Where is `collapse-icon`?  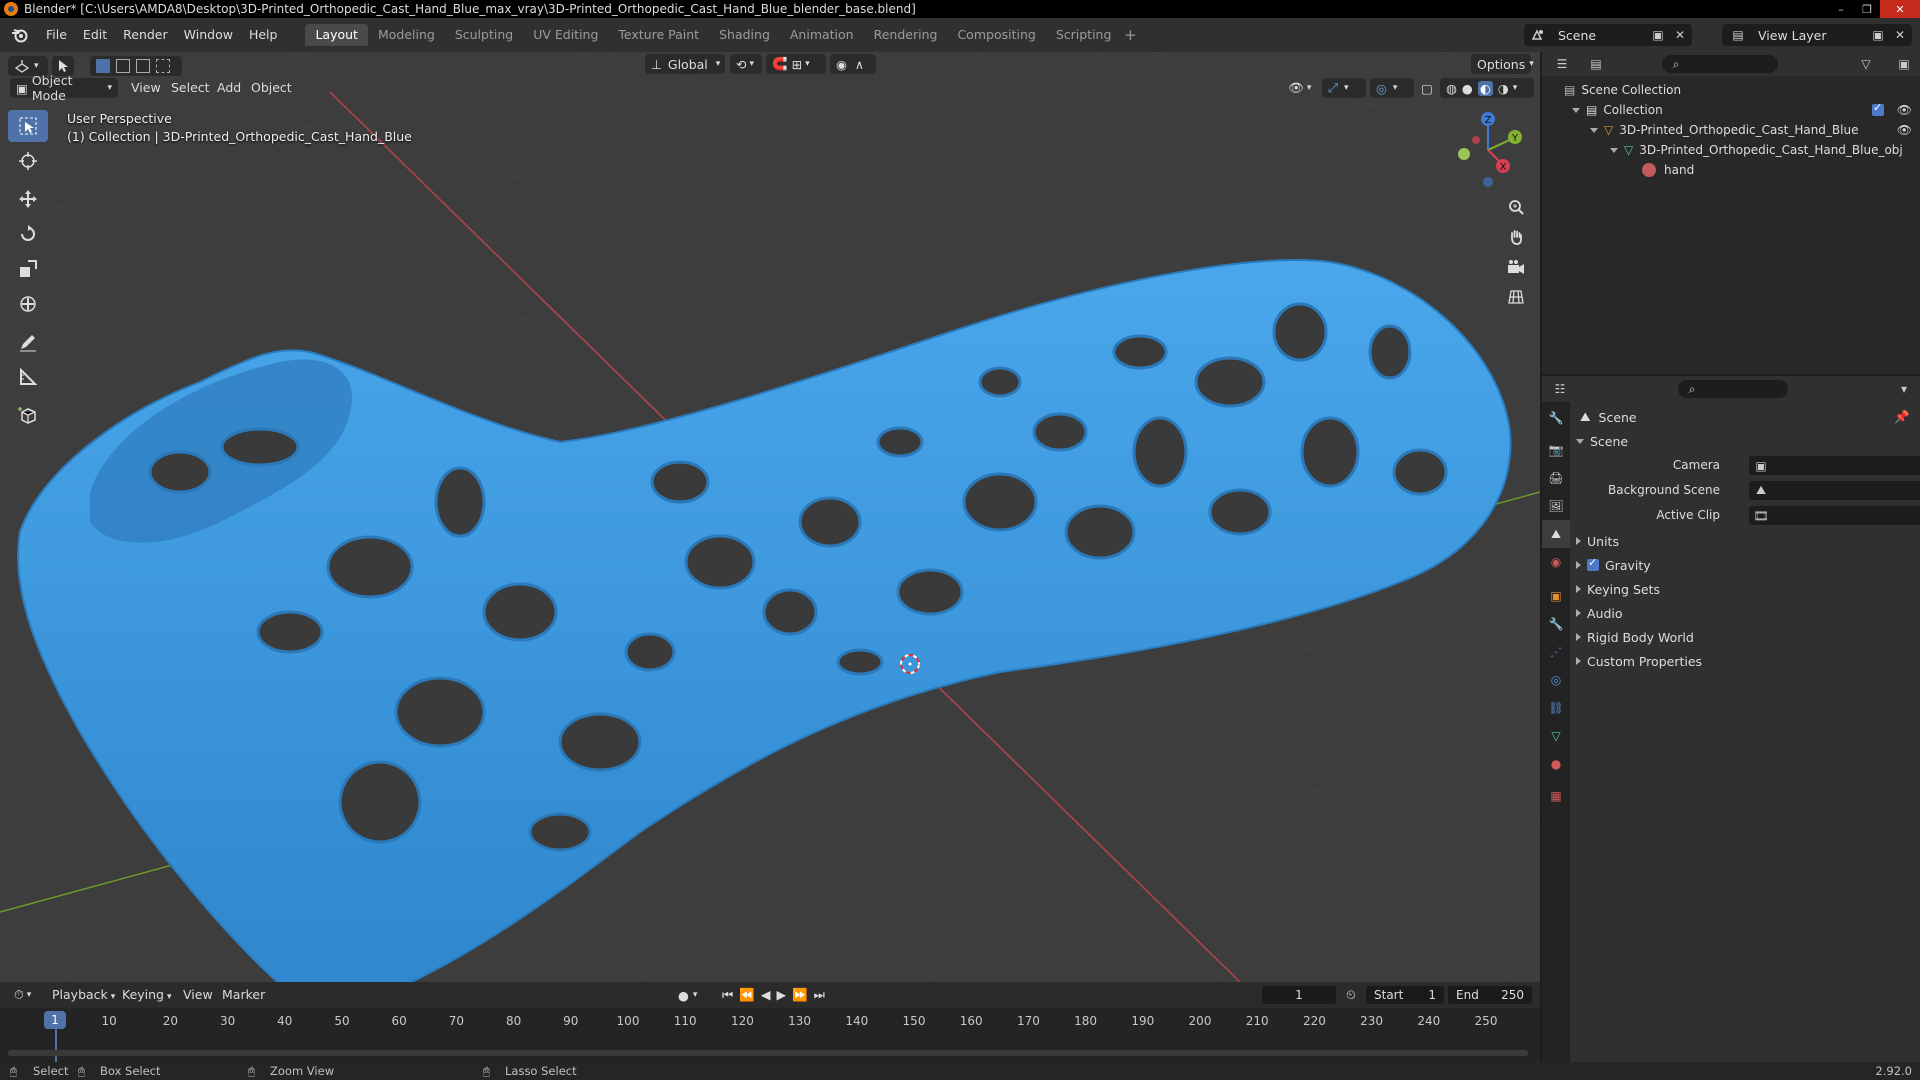 collapse-icon is located at coordinates (1580, 441).